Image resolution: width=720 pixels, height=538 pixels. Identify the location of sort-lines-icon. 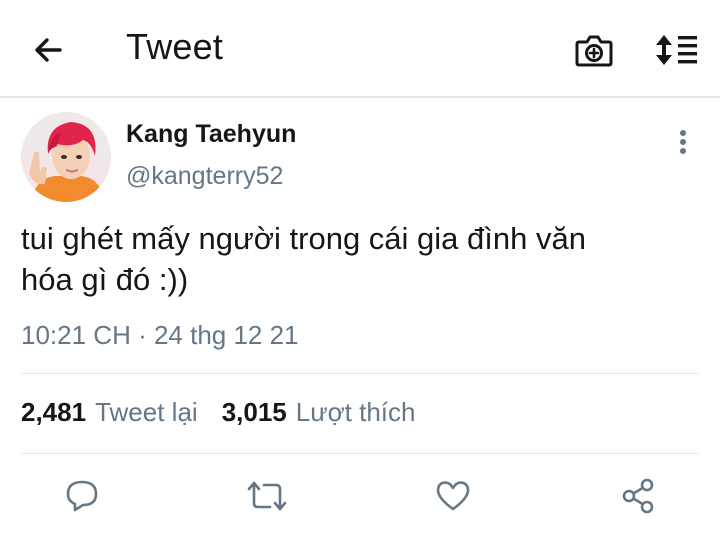
(676, 50).